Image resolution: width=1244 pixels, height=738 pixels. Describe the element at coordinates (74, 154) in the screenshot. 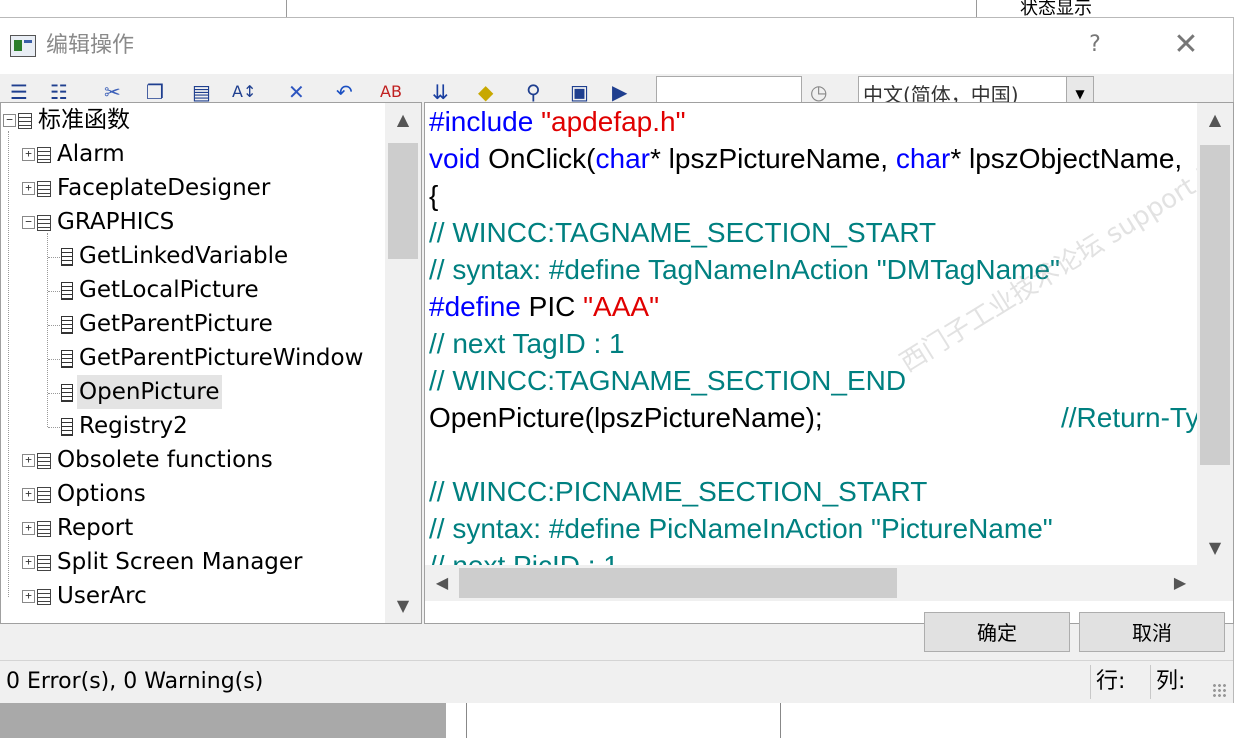

I see `tree-item-alarm: + Alarm` at that location.